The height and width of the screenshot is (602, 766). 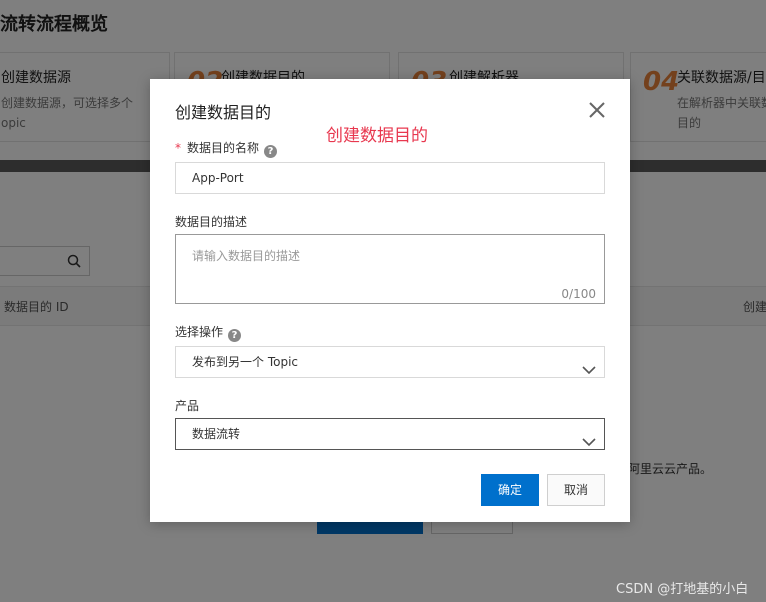 What do you see at coordinates (597, 110) in the screenshot?
I see `close-icon` at bounding box center [597, 110].